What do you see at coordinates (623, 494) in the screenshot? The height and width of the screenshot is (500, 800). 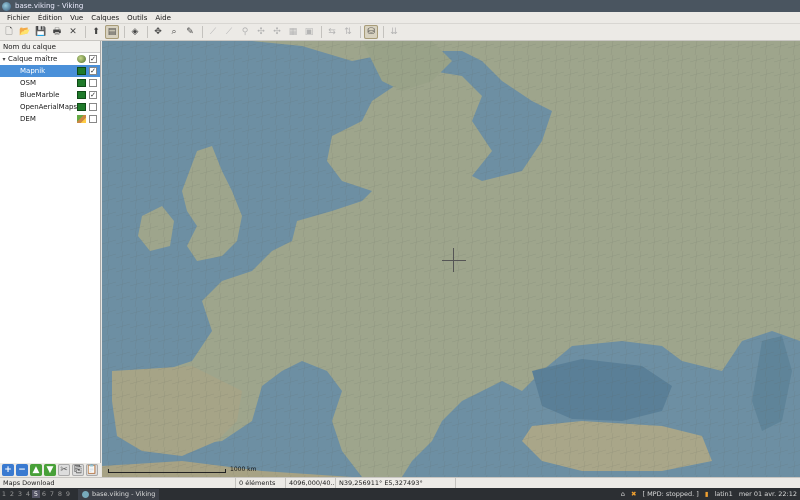 I see `network-icon: ⌂` at bounding box center [623, 494].